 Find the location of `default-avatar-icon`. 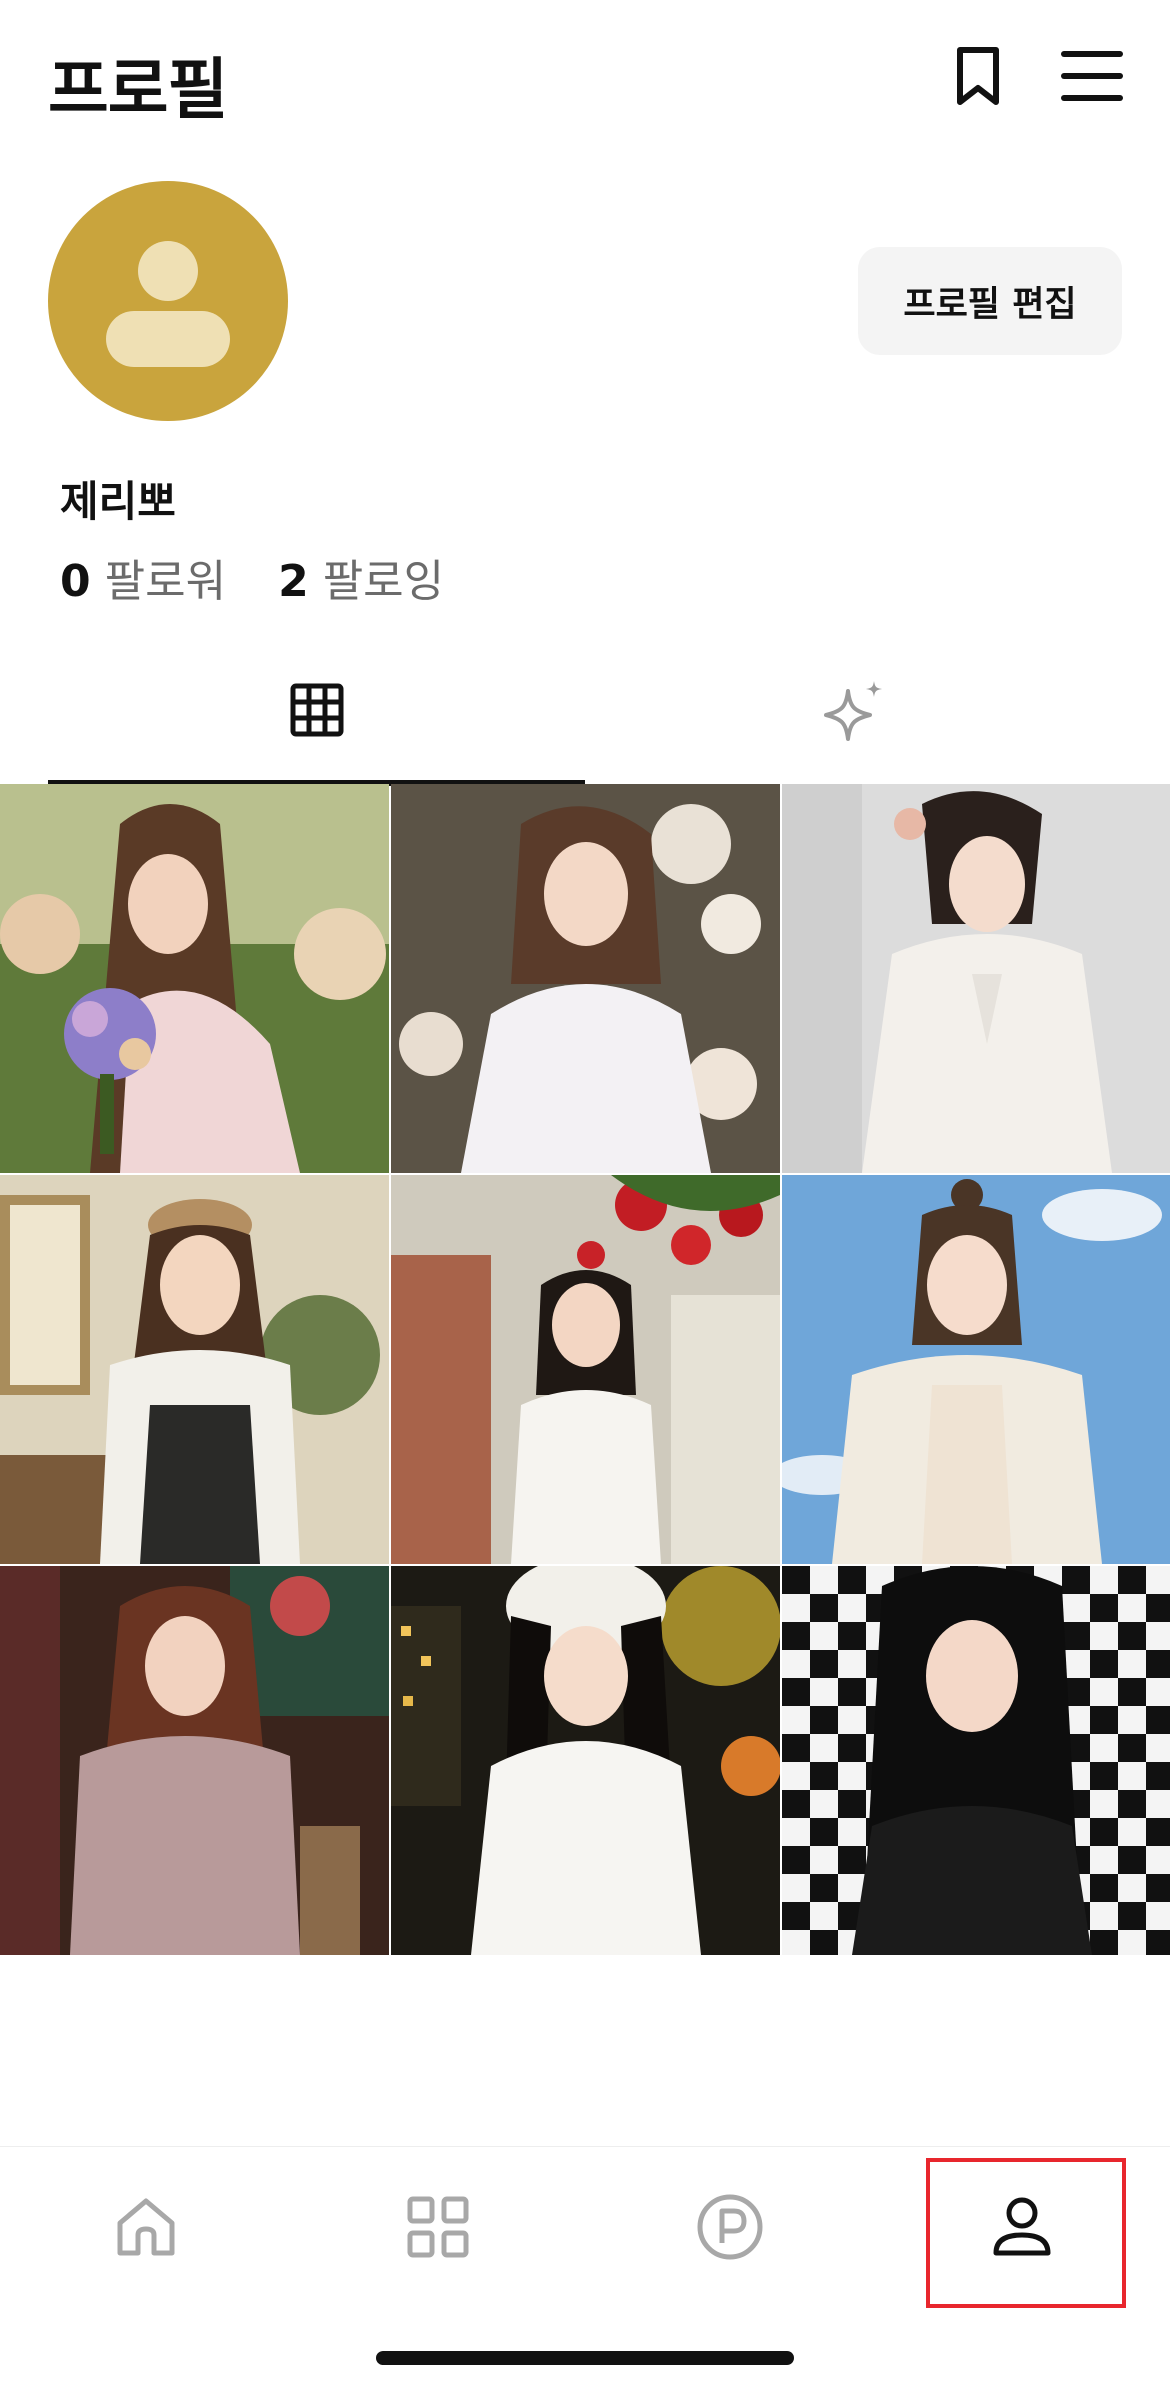

default-avatar-icon is located at coordinates (168, 304).